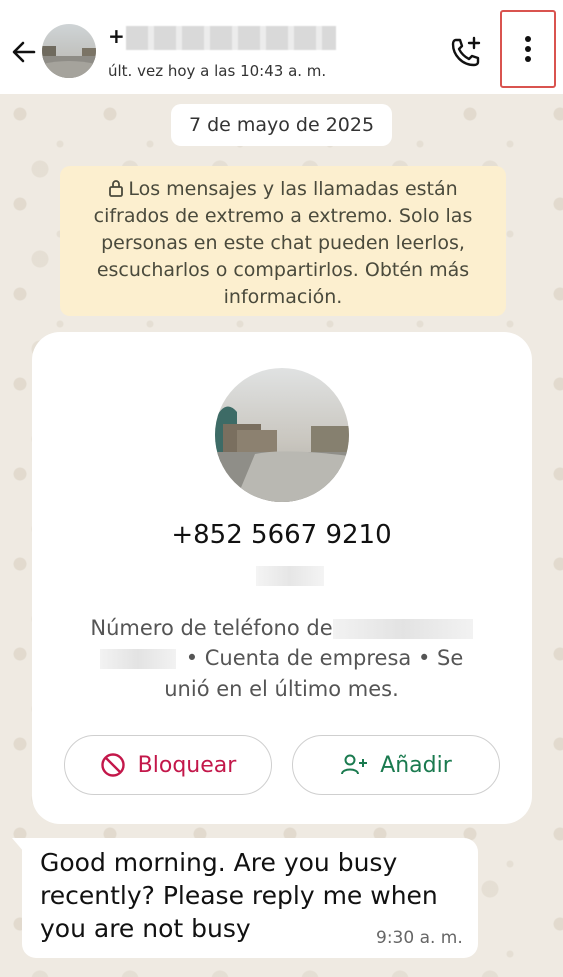 The height and width of the screenshot is (977, 563). I want to click on contact-info-line-2: • Cuenta de empresa • Se, so click(281, 658).